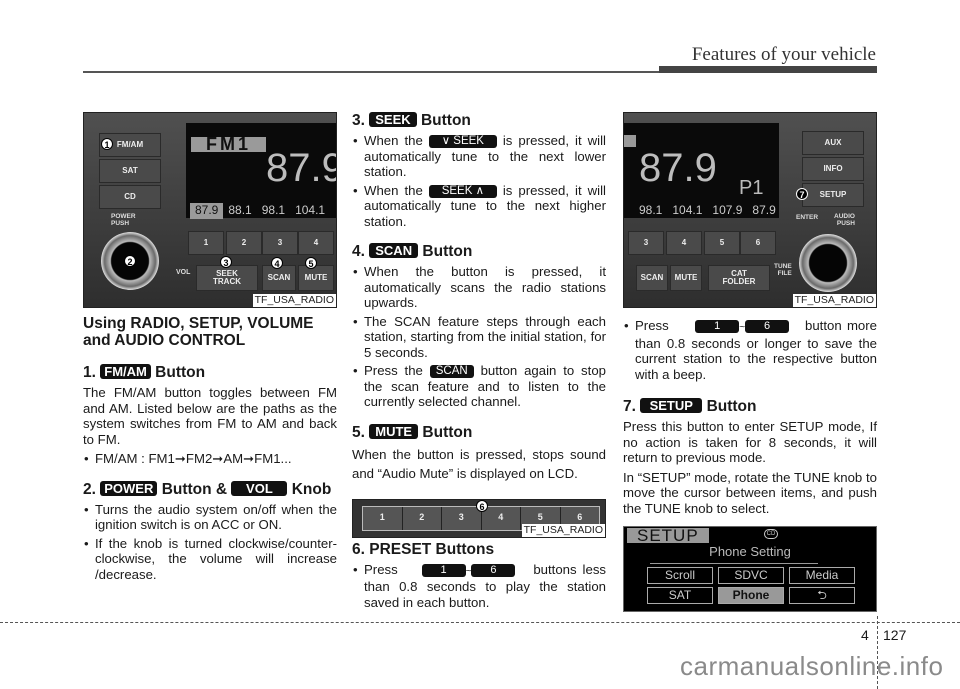  What do you see at coordinates (739, 278) in the screenshot?
I see `cat-folder-hw-button: CAT FOLDER` at bounding box center [739, 278].